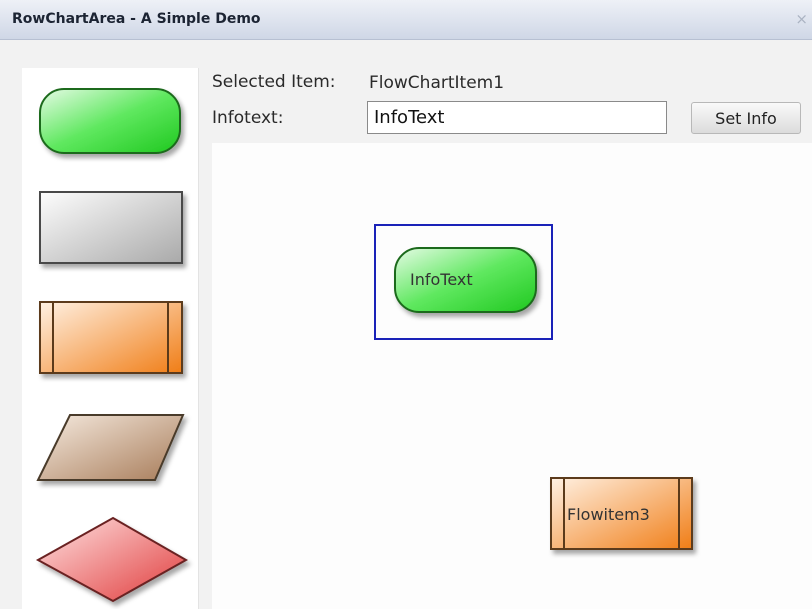 This screenshot has height=609, width=812. What do you see at coordinates (112, 559) in the screenshot?
I see `palette-item-diamond` at bounding box center [112, 559].